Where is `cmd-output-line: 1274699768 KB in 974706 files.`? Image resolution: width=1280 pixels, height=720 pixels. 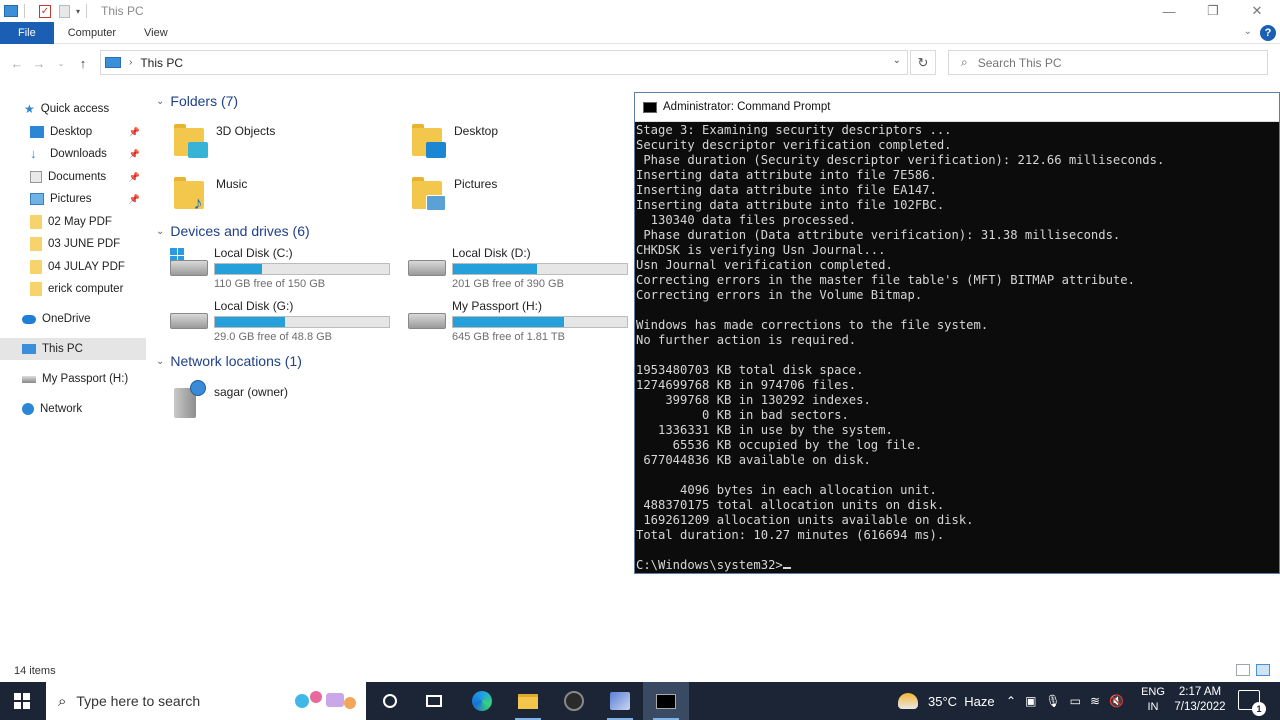 cmd-output-line: 1274699768 KB in 974706 files. is located at coordinates (746, 385).